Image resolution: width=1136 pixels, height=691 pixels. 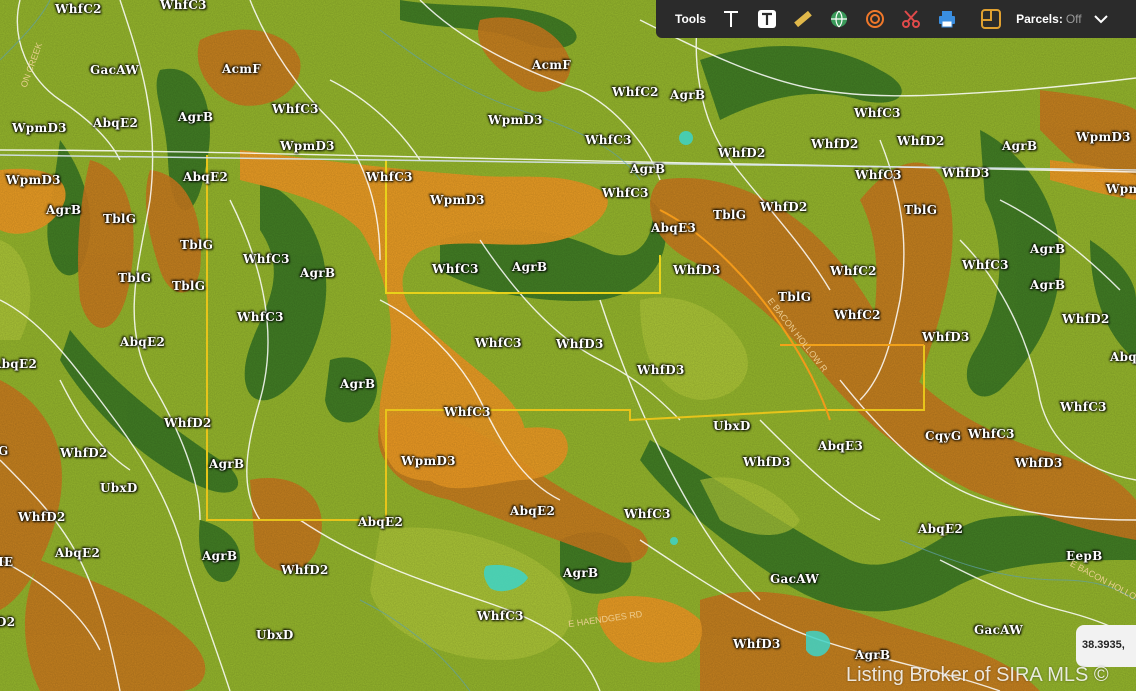 What do you see at coordinates (1123, 357) in the screenshot?
I see `soil-label: Abq` at bounding box center [1123, 357].